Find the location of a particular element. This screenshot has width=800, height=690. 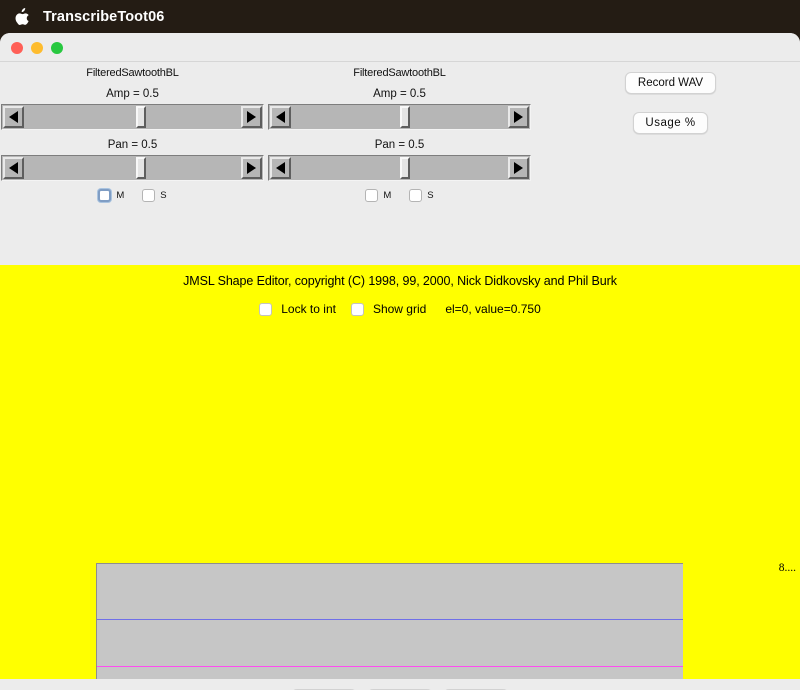

shape-graph-canvas is located at coordinates (389, 626).